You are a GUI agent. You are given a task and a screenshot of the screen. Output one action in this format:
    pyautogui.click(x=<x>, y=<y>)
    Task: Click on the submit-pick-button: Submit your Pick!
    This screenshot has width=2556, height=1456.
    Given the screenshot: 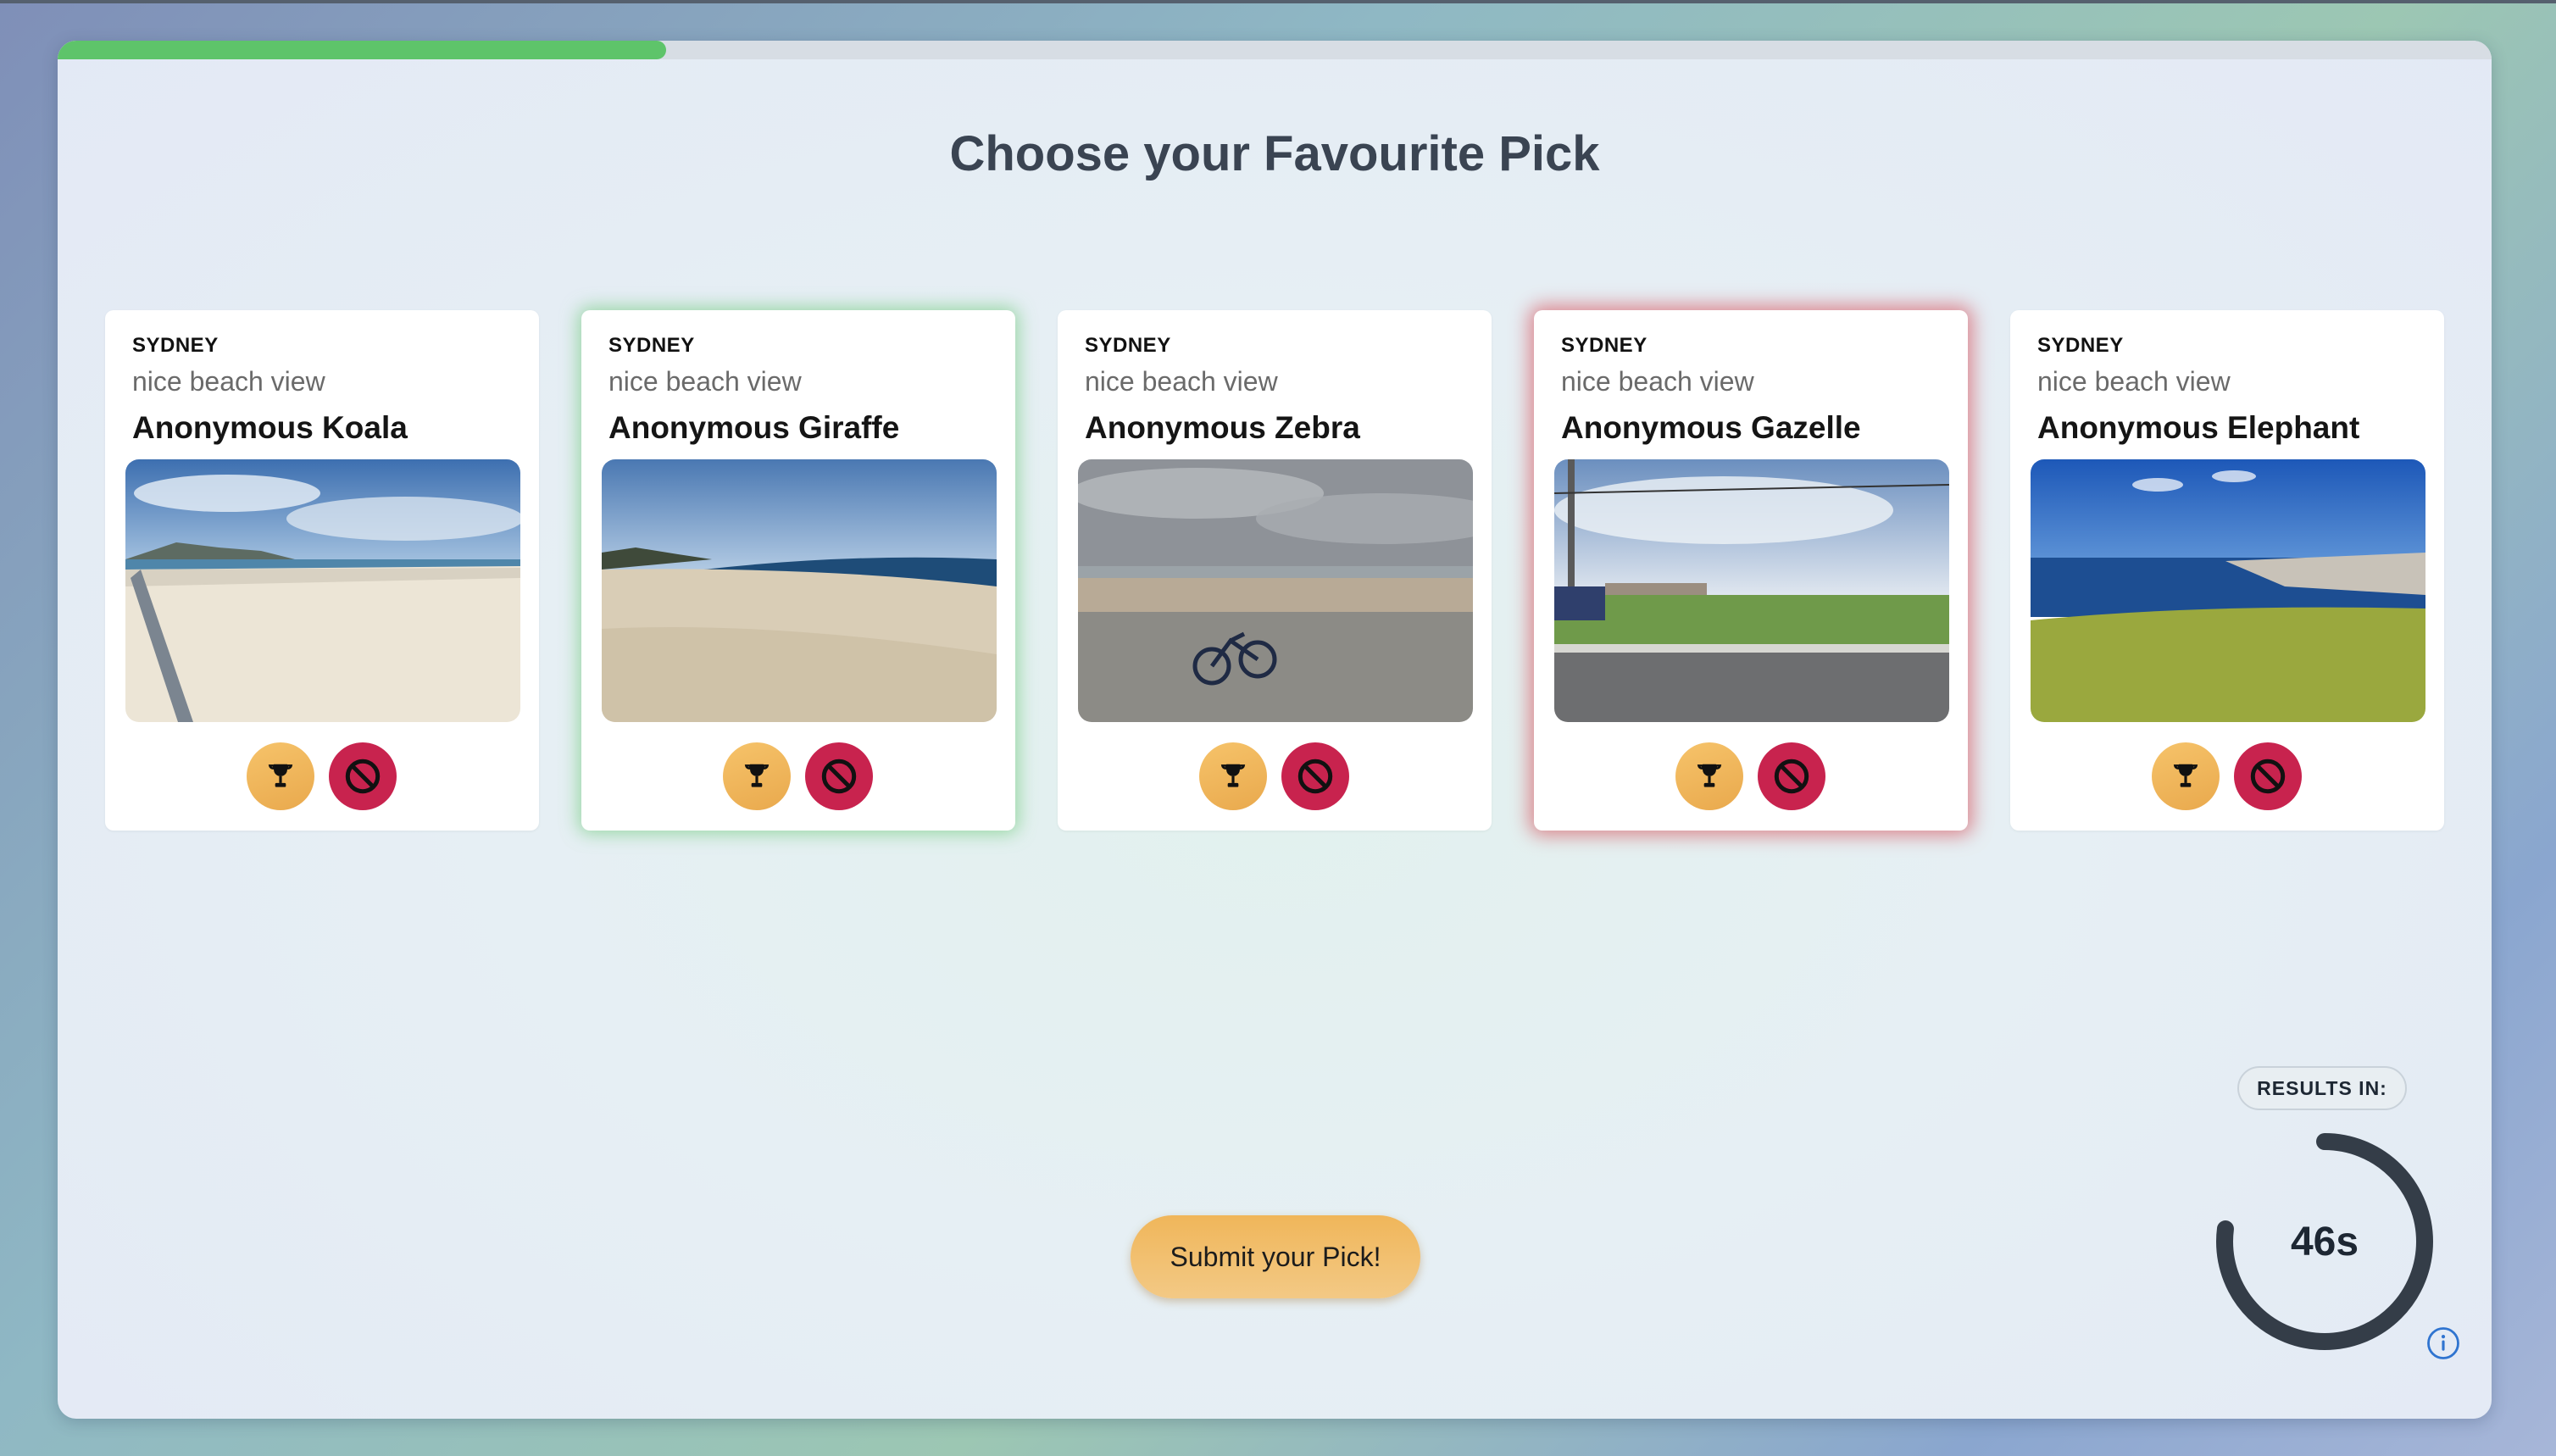 What is the action you would take?
    pyautogui.click(x=1275, y=1257)
    